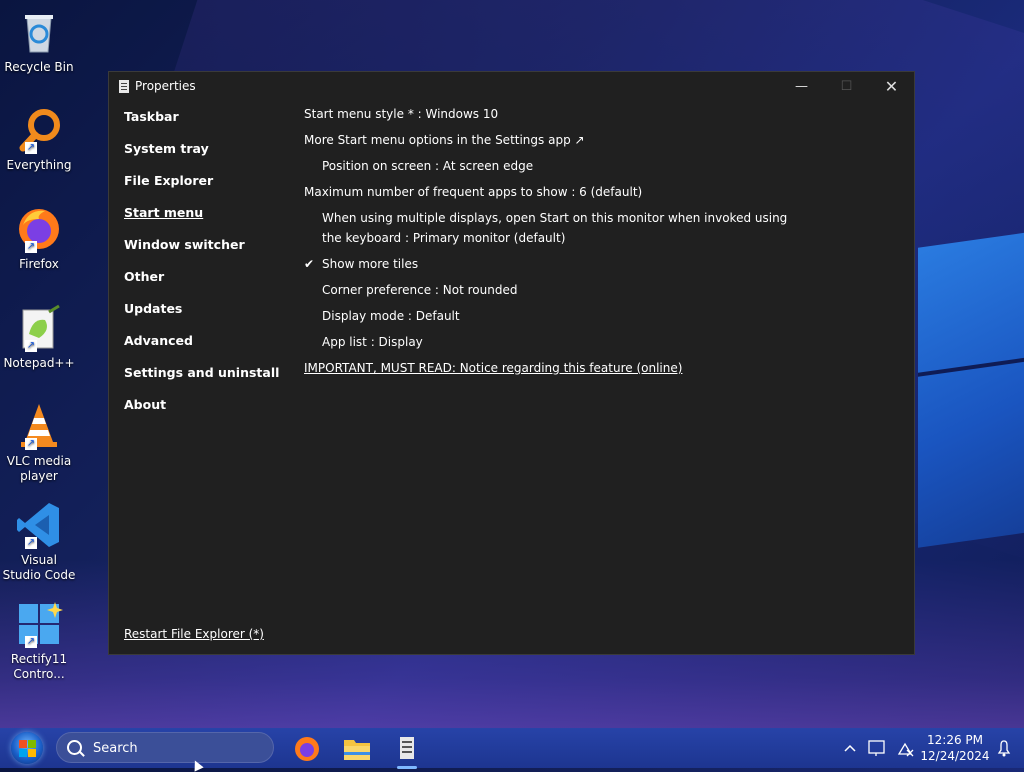  I want to click on network-disconnected-icon, so click(905, 749).